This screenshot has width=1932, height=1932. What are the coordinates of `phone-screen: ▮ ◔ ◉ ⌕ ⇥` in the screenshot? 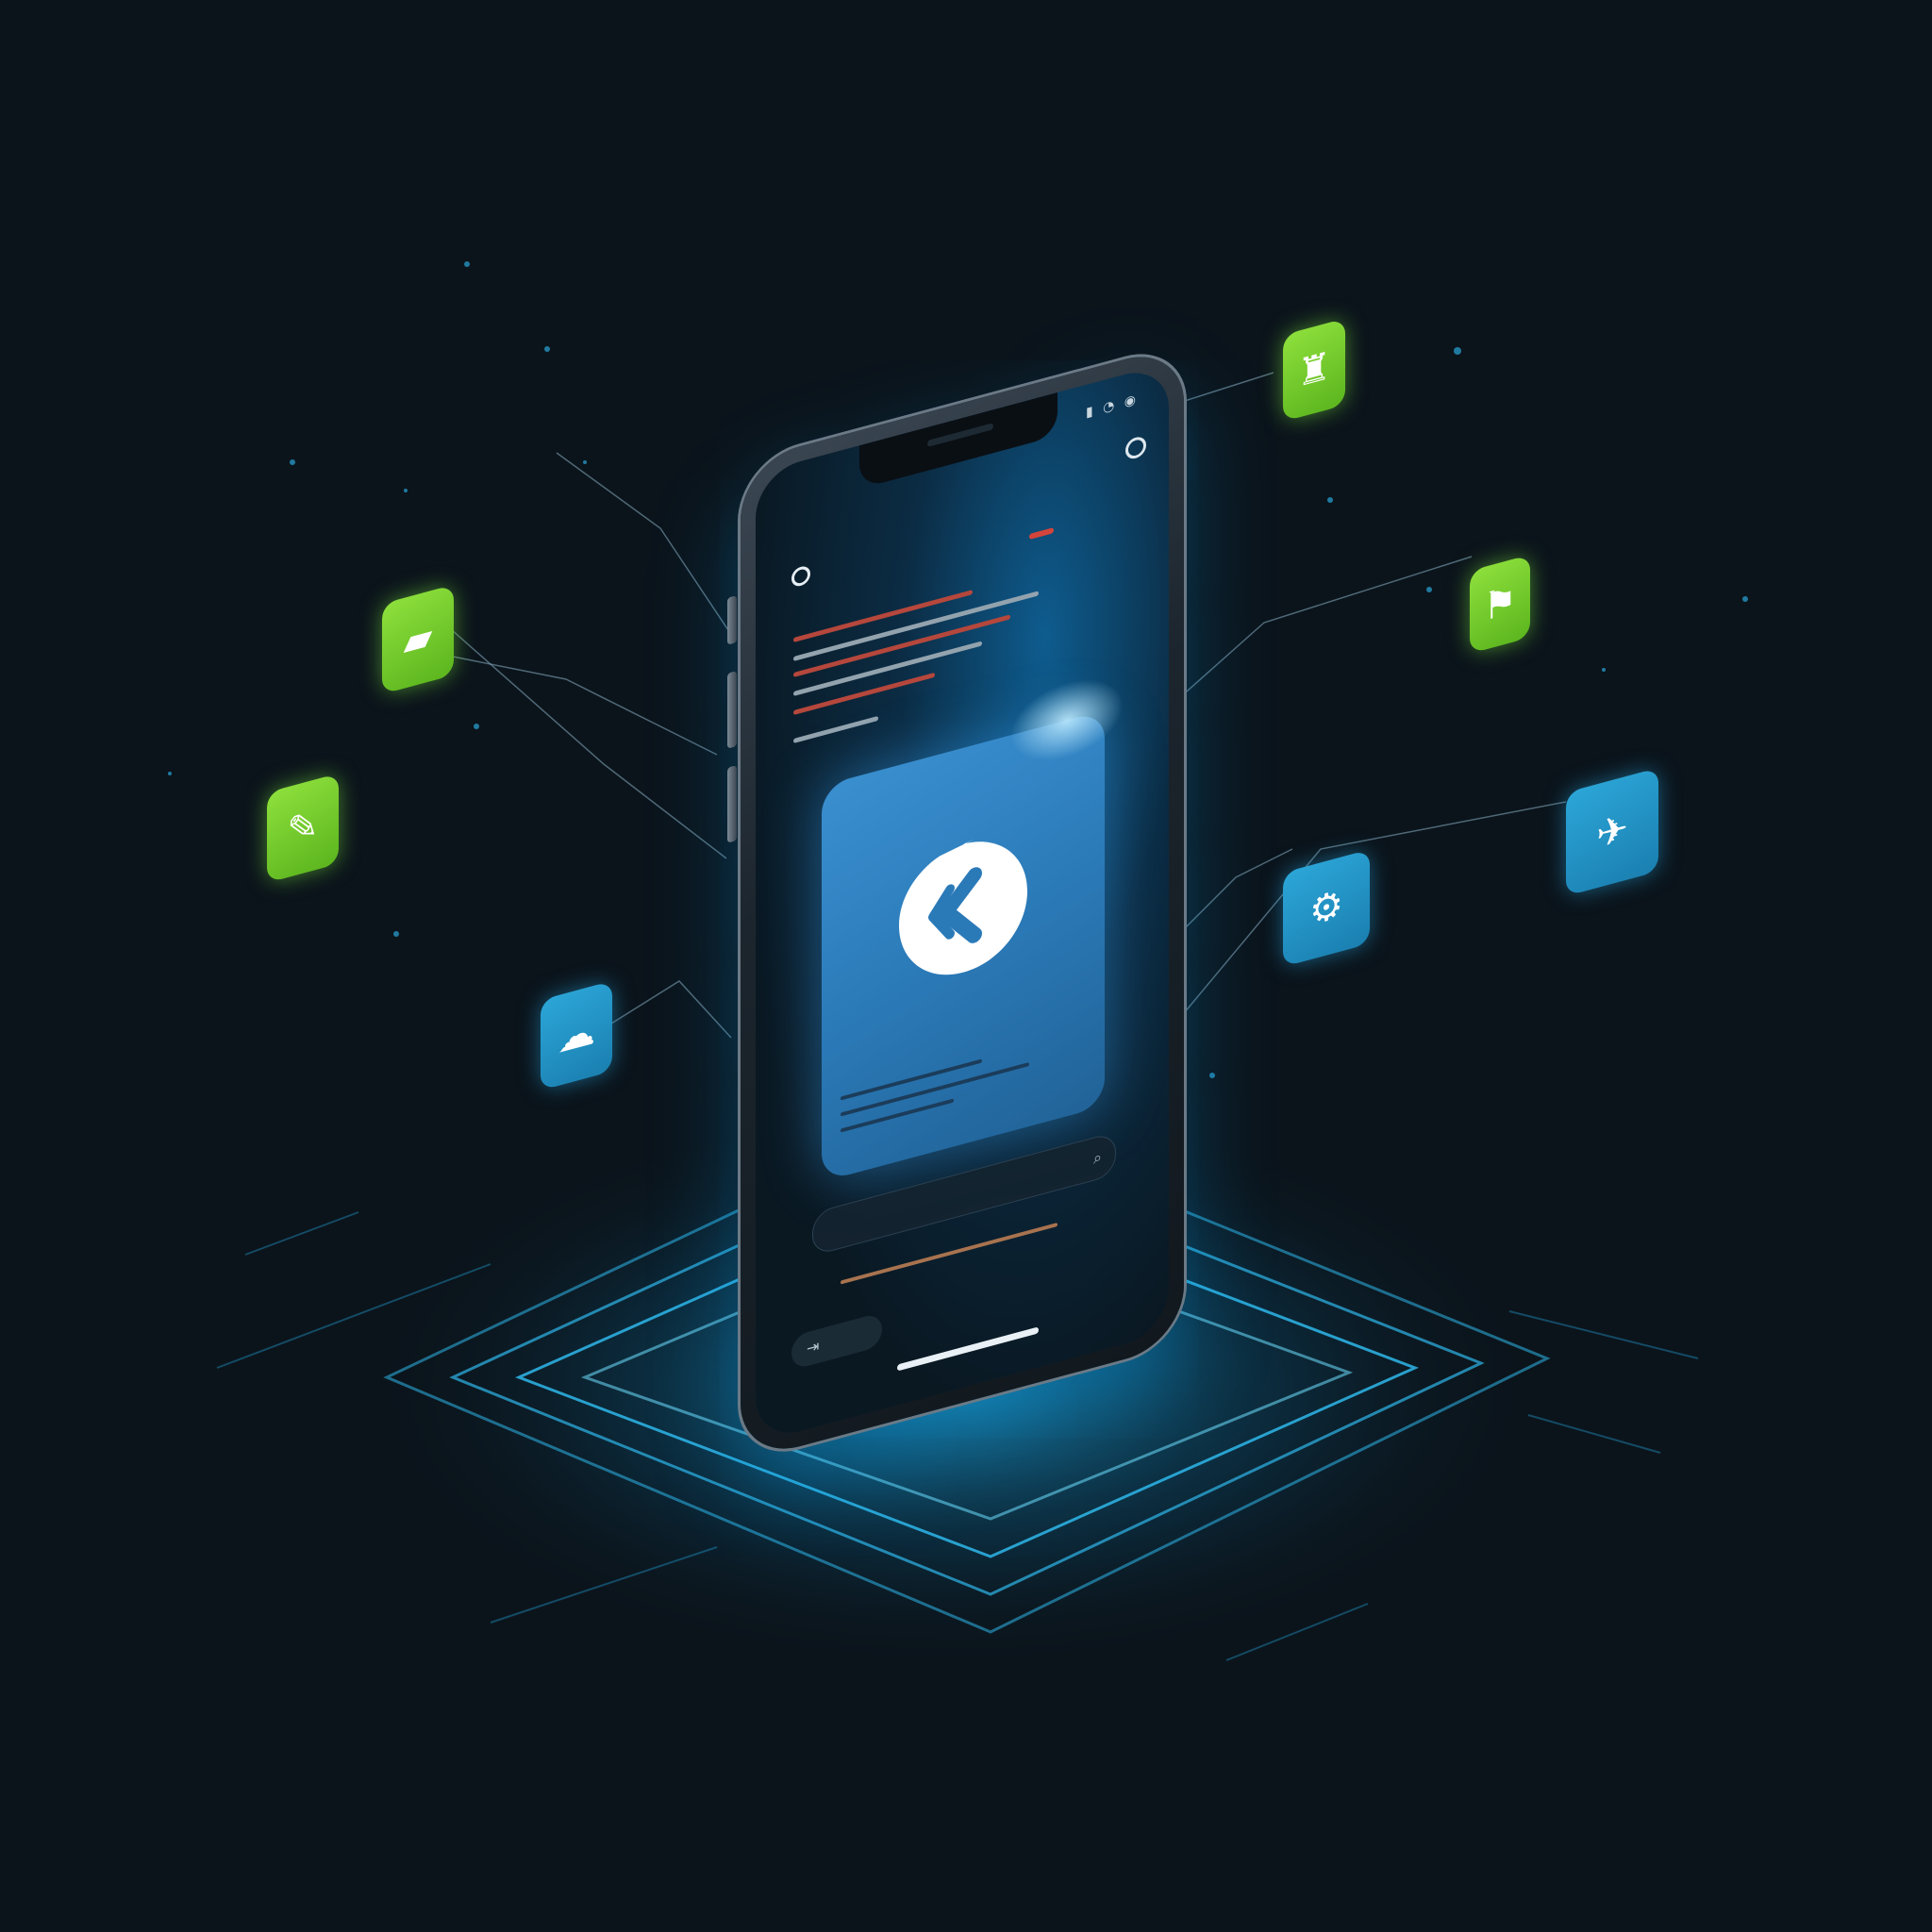 It's located at (963, 903).